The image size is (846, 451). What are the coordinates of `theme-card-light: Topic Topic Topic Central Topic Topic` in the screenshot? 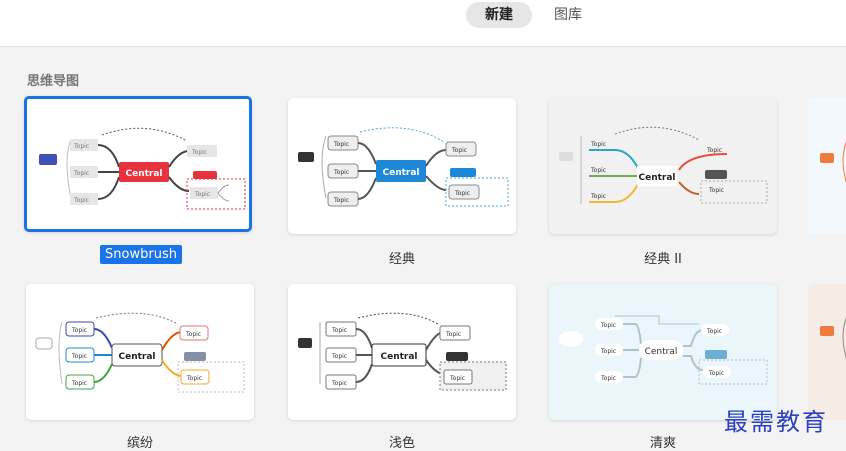 It's located at (402, 352).